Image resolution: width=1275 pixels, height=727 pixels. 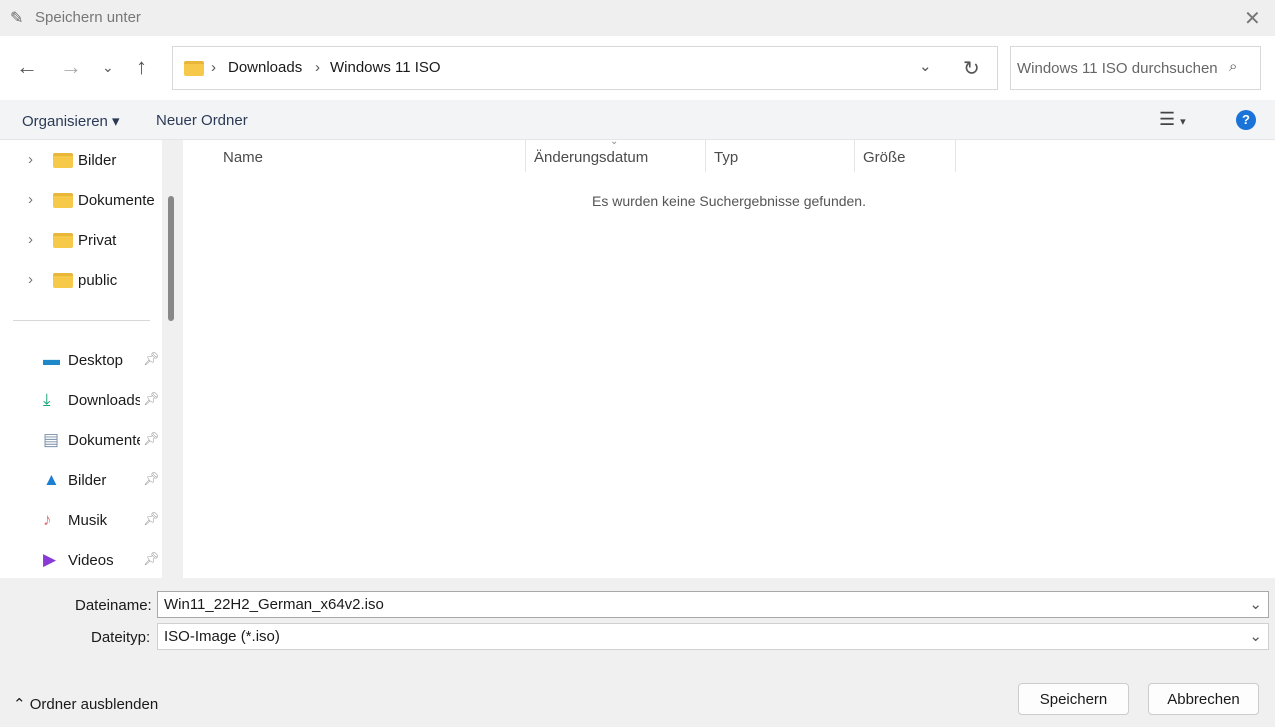 What do you see at coordinates (47, 519) in the screenshot?
I see `music-icon: ♪` at bounding box center [47, 519].